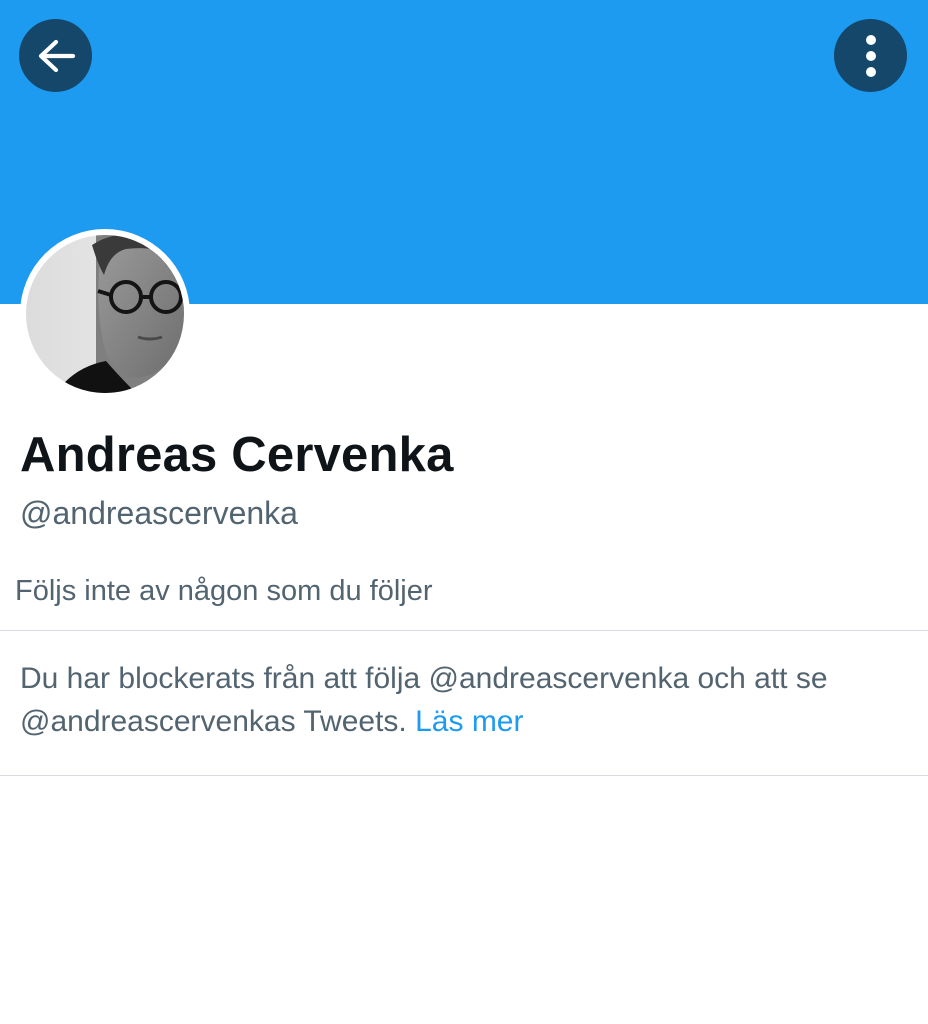 This screenshot has height=1024, width=928. Describe the element at coordinates (237, 455) in the screenshot. I see `display-name: Andreas Cervenka` at that location.